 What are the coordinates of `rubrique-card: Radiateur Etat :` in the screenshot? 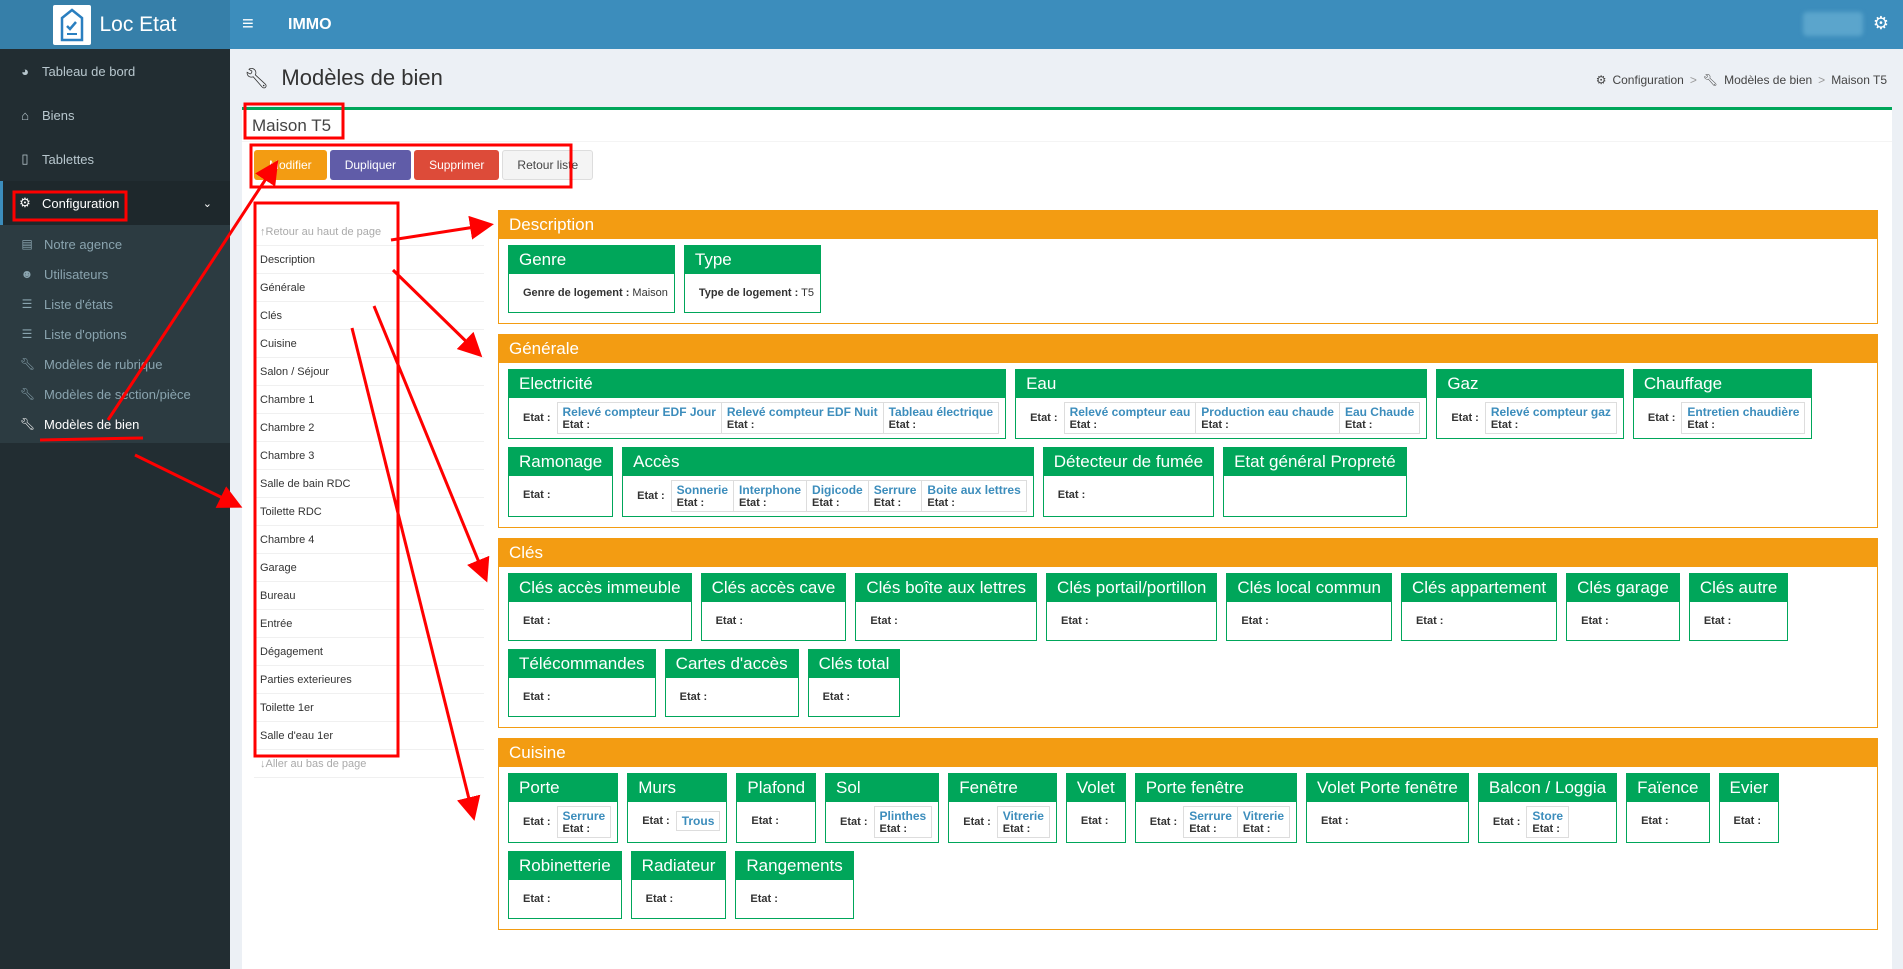 It's located at (678, 885).